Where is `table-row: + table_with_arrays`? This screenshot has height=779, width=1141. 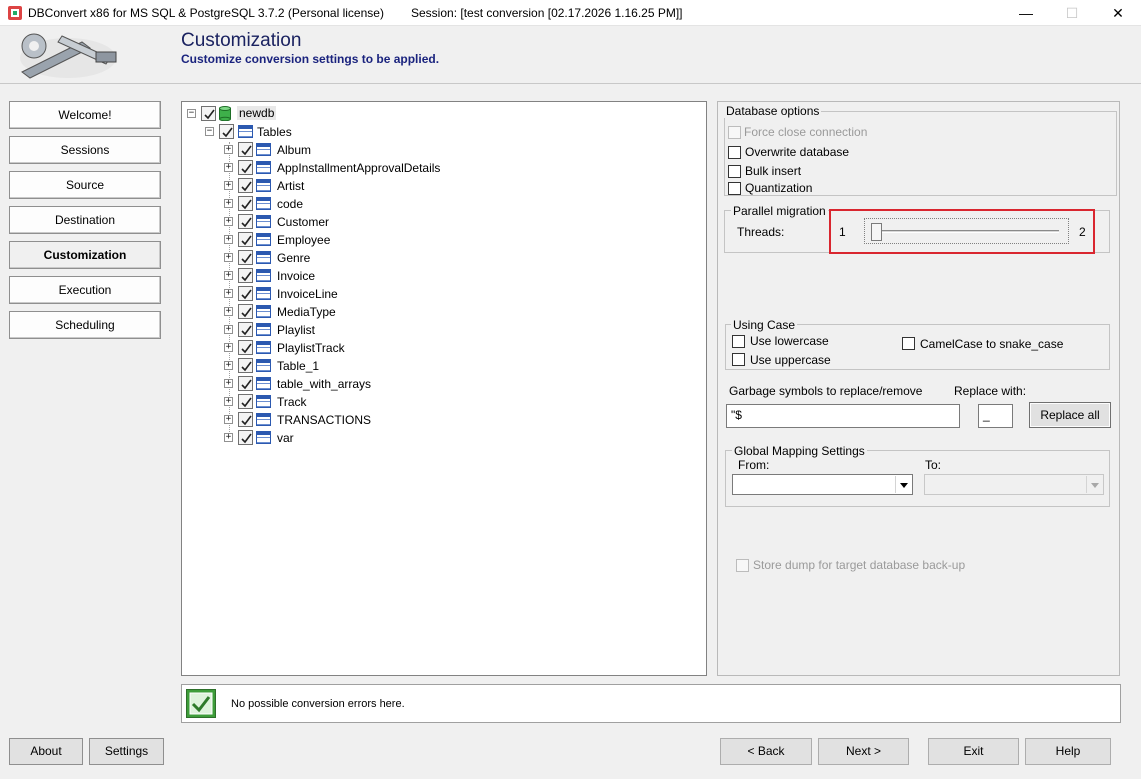 table-row: + table_with_arrays is located at coordinates (372, 384).